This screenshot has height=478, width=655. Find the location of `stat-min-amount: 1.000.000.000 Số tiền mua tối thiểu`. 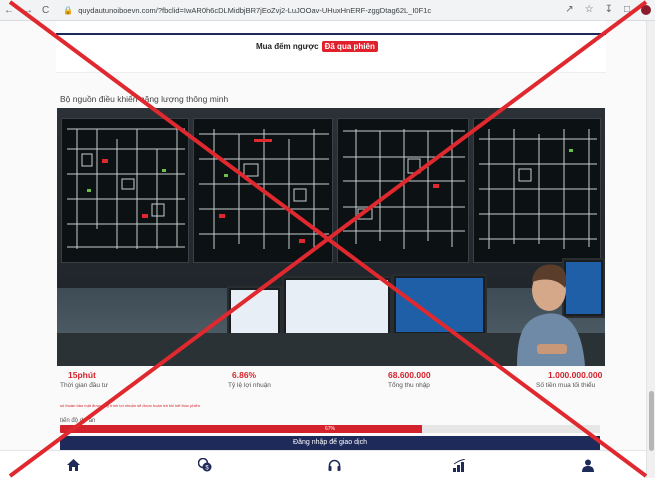

stat-min-amount: 1.000.000.000 Số tiền mua tối thiểu is located at coordinates (569, 379).